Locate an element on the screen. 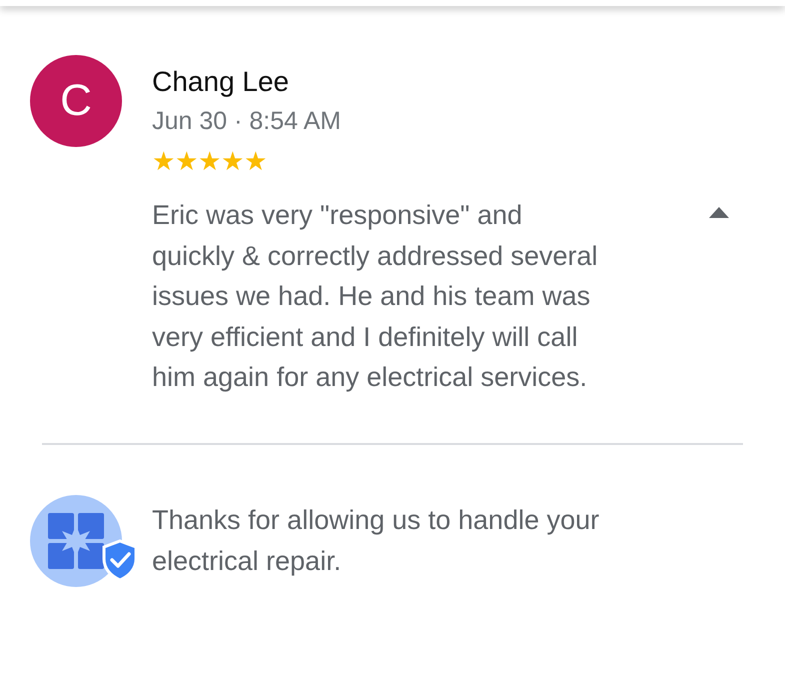 The image size is (785, 700). business-logo-icon is located at coordinates (84, 540).